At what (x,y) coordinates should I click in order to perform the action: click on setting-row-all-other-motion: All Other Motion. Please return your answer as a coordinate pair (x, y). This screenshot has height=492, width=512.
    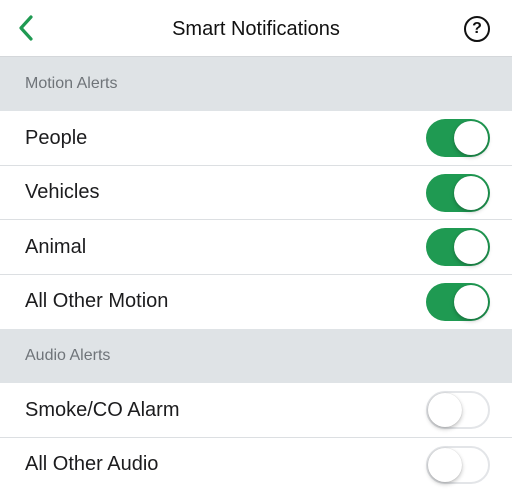
    Looking at the image, I should click on (256, 301).